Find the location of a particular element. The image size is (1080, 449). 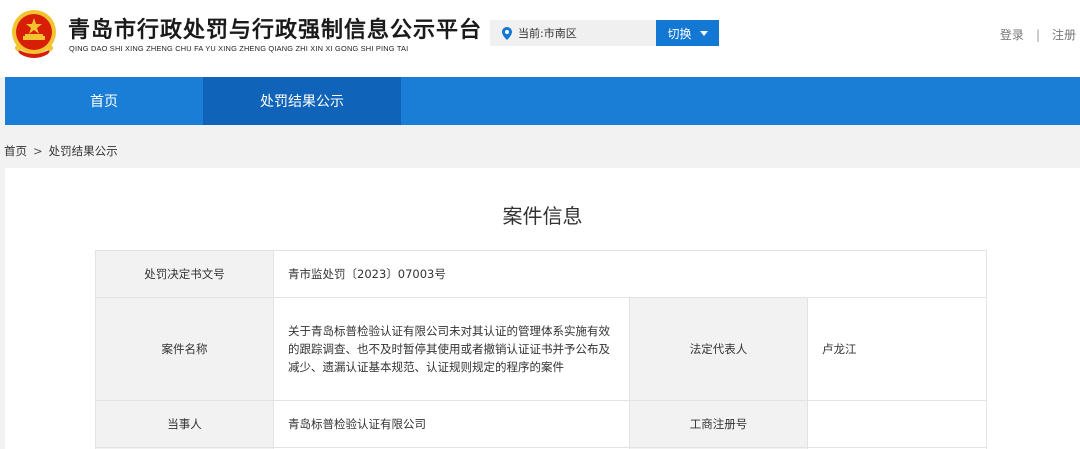

switch-location-button: 切换 is located at coordinates (687, 33).